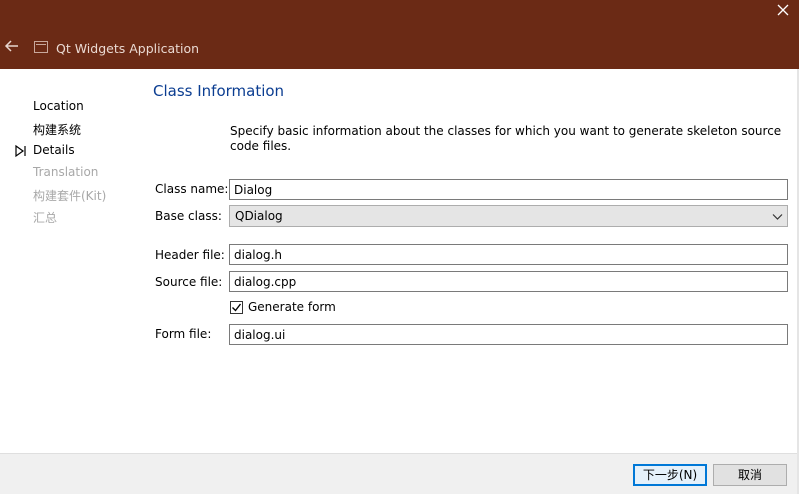  Describe the element at coordinates (45, 218) in the screenshot. I see `sidebar-item-summary: 汇总` at that location.